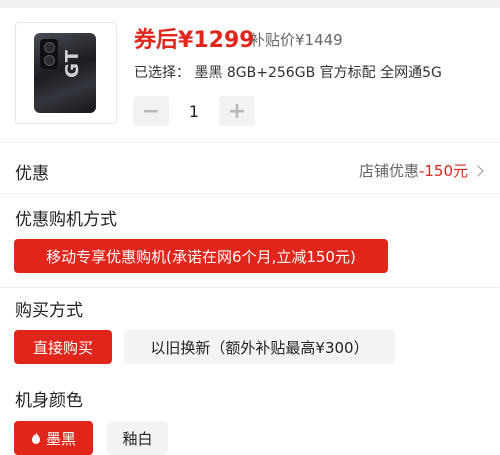  I want to click on color-option-black: 墨黑, so click(53, 438).